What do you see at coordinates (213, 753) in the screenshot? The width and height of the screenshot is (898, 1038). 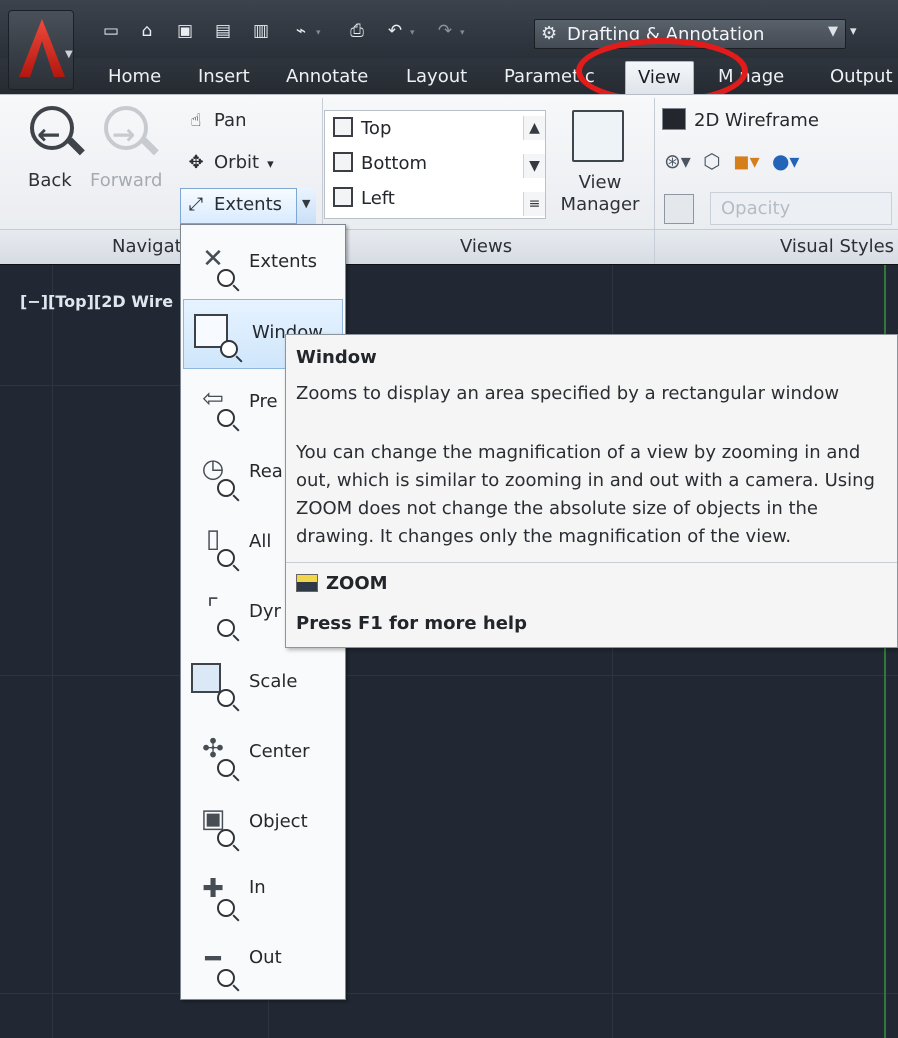 I see `zoom-center-icon: ✣` at bounding box center [213, 753].